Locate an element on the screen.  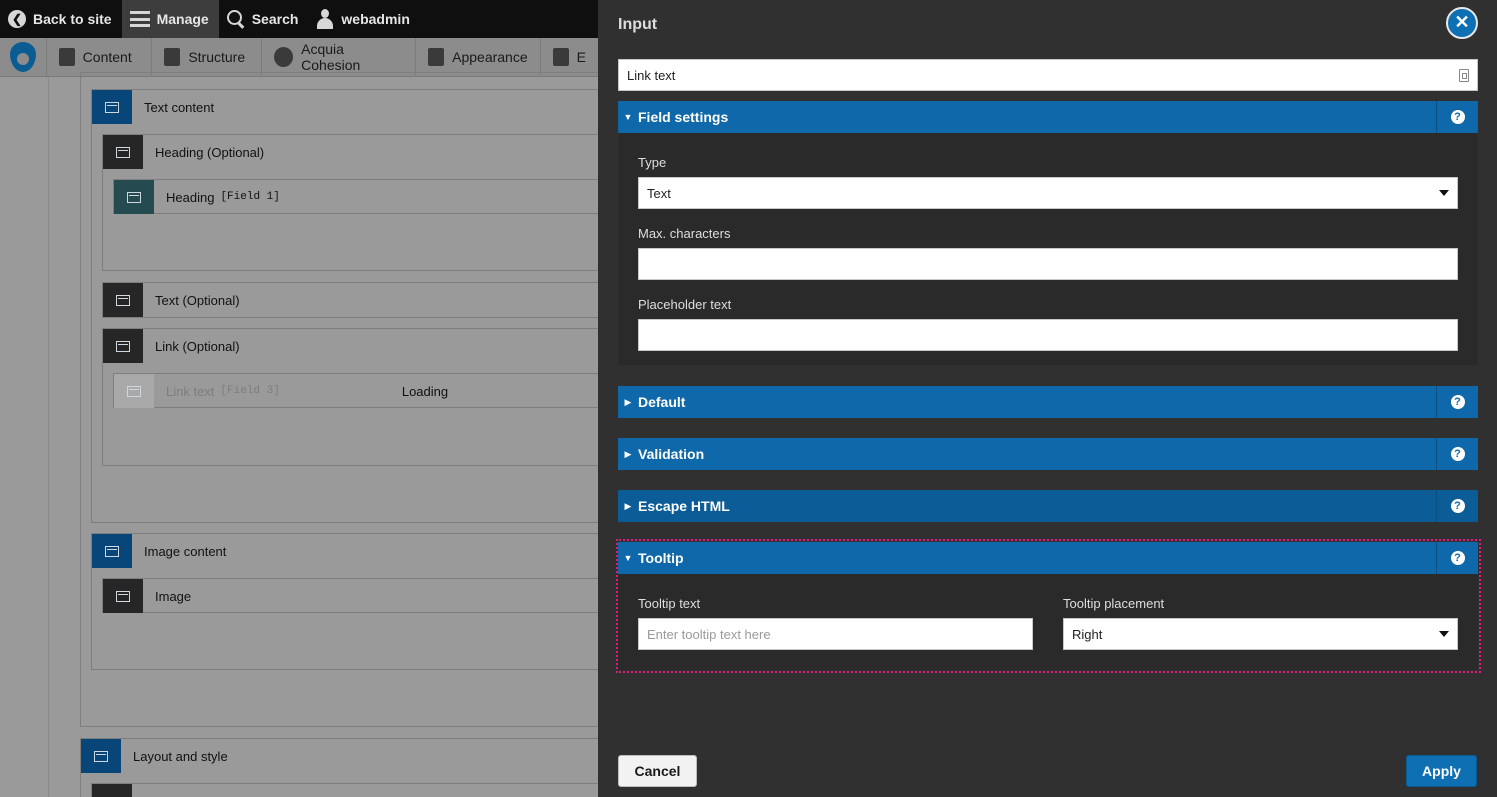
user-tab: webadmin is located at coordinates (363, 19).